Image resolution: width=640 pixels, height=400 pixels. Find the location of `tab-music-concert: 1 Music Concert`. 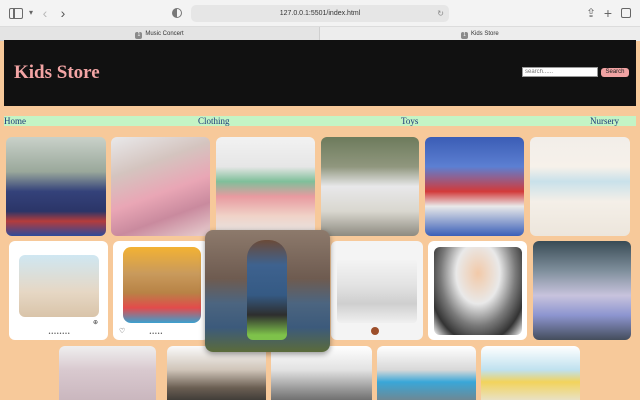

tab-music-concert: 1 Music Concert is located at coordinates (160, 34).